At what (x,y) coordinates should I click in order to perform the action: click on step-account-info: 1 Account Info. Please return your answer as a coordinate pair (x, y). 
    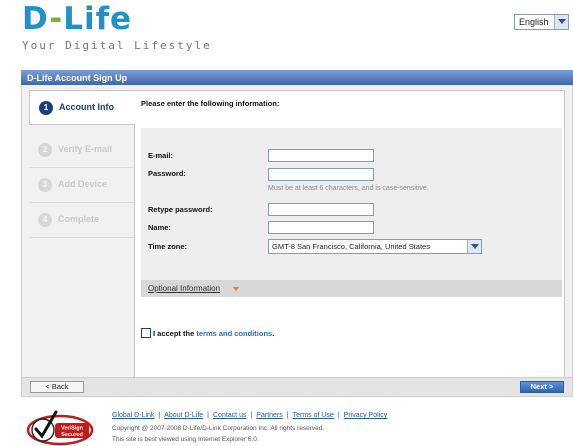
    Looking at the image, I should click on (82, 107).